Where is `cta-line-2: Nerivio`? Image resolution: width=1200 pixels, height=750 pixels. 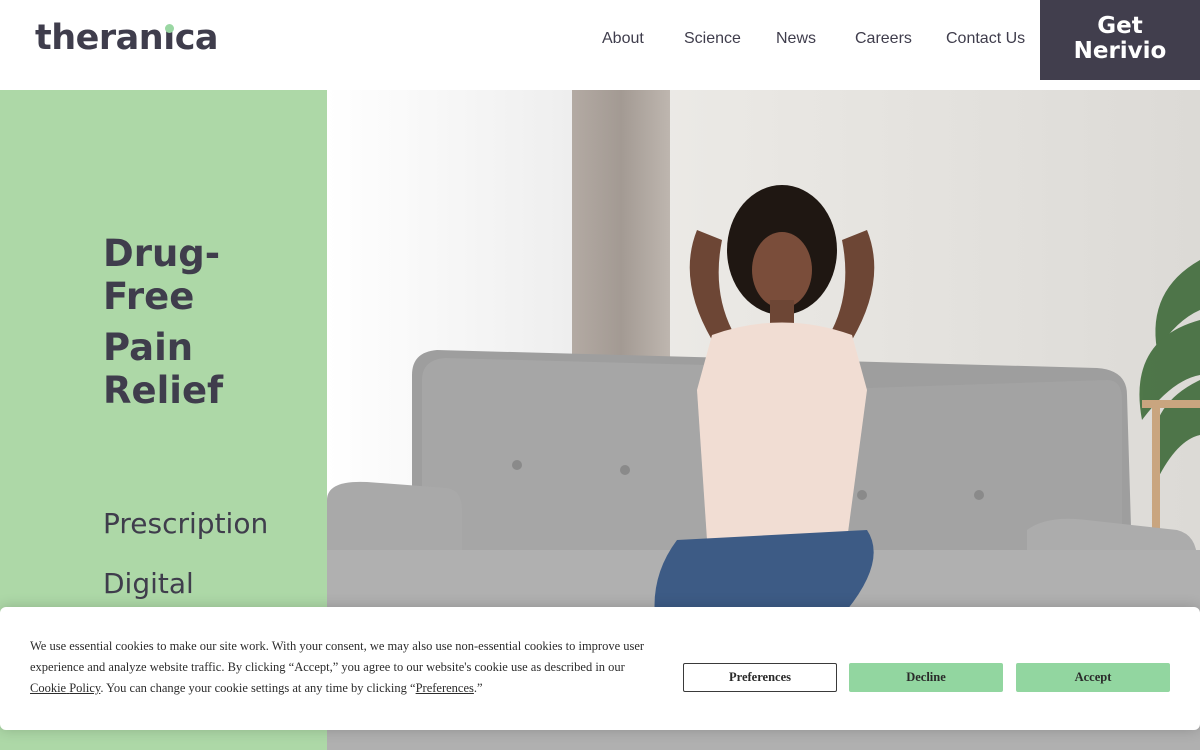 cta-line-2: Nerivio is located at coordinates (1120, 51).